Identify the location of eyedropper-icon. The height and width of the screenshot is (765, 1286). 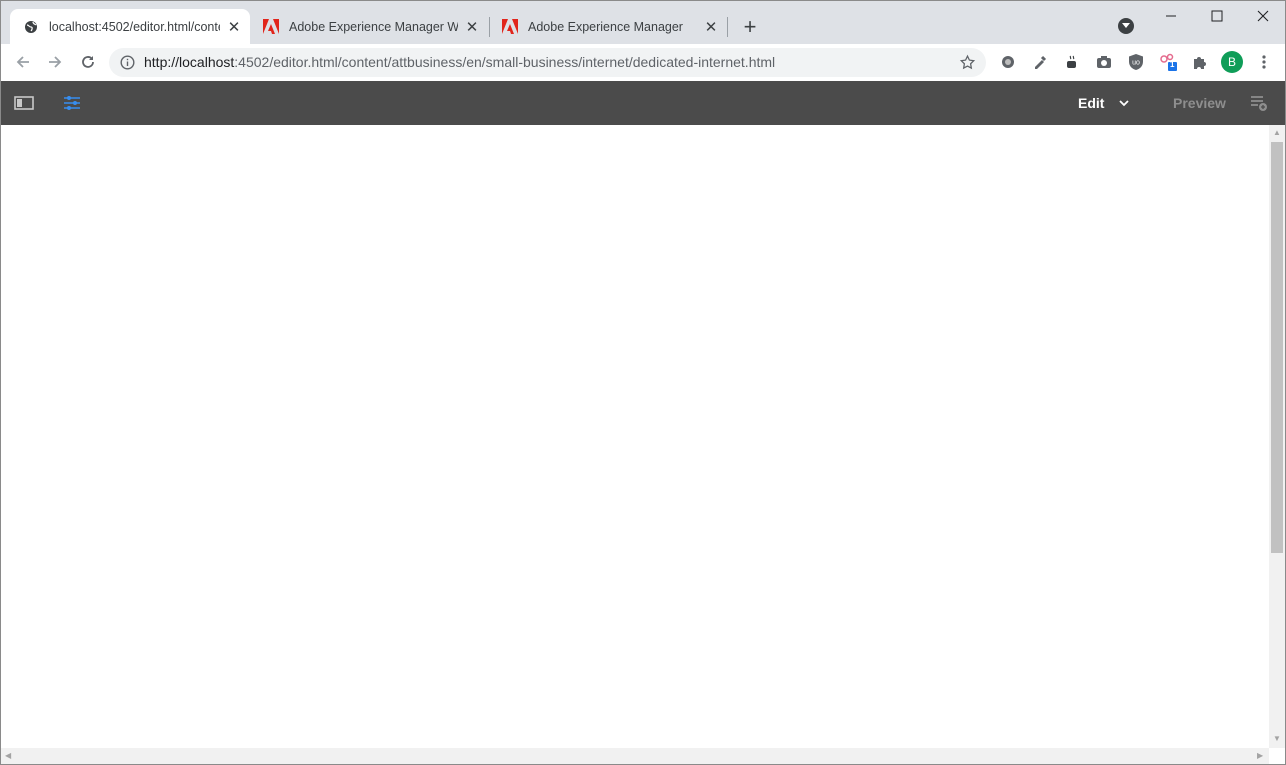
(1040, 62).